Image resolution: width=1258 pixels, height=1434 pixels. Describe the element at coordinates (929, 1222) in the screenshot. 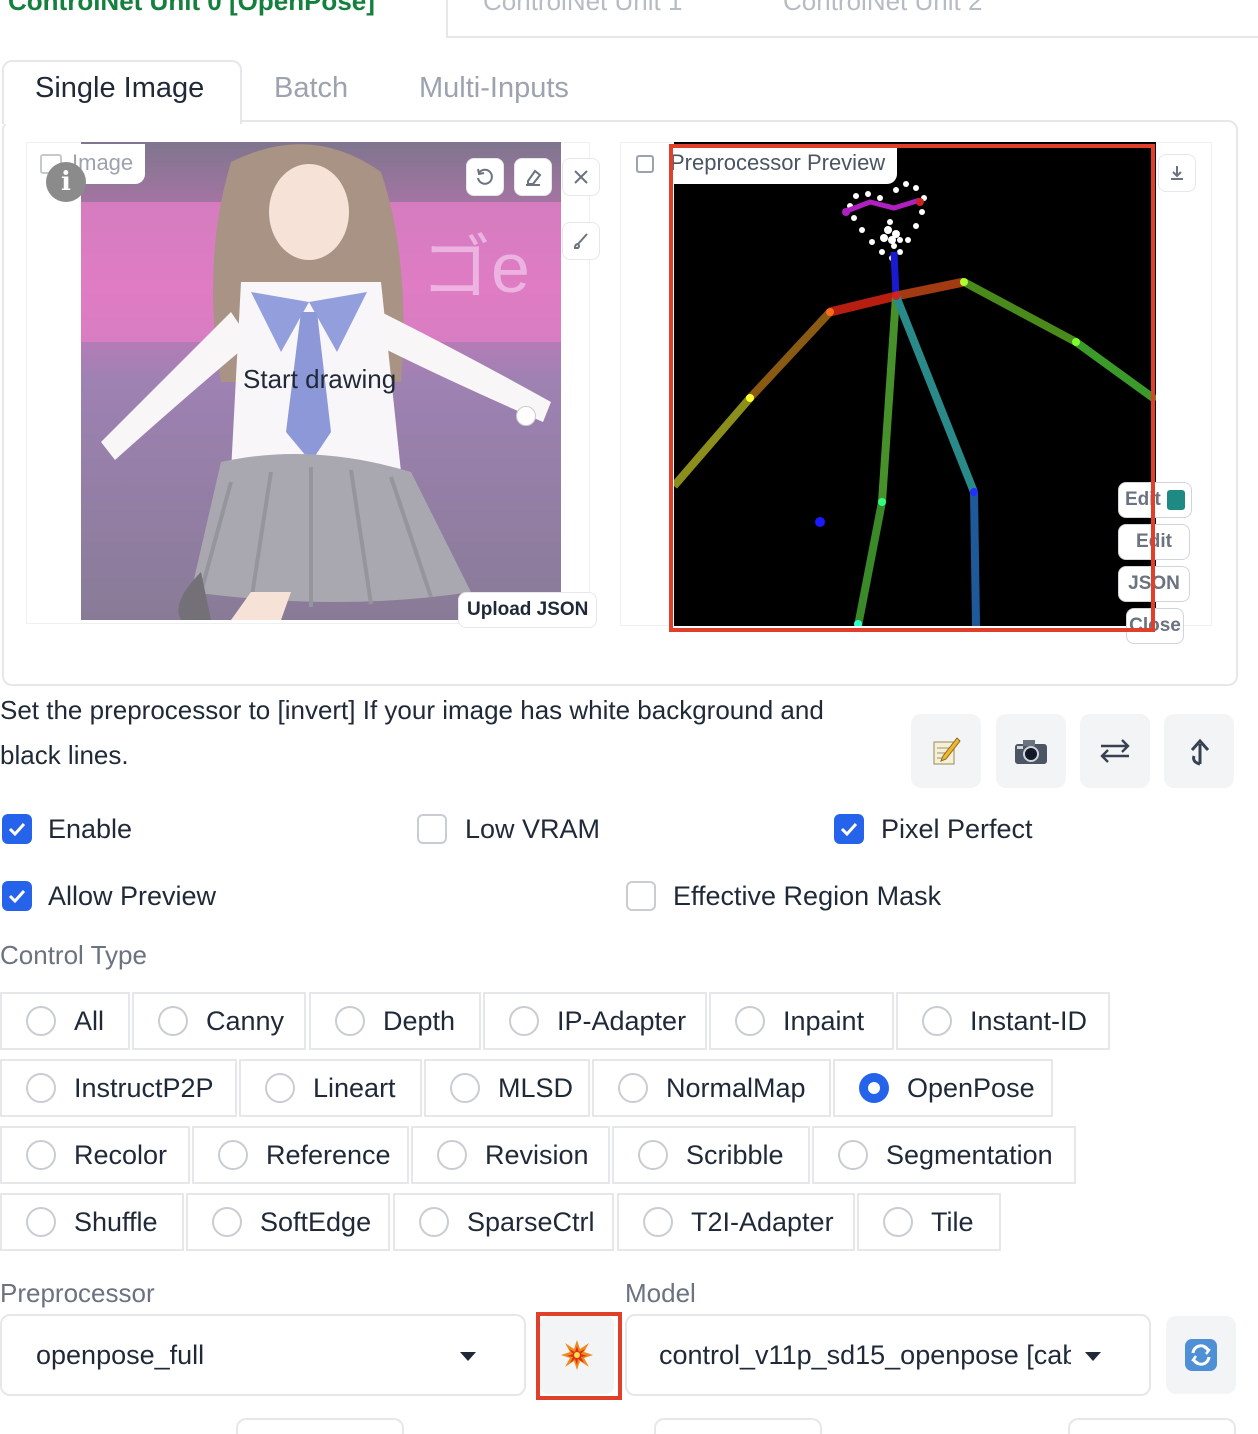

I see `control-type-tile: Tile` at that location.